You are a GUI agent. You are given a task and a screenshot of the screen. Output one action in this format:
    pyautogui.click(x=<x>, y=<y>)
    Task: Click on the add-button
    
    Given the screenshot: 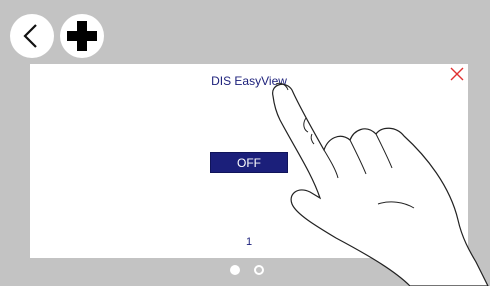 What is the action you would take?
    pyautogui.click(x=82, y=36)
    